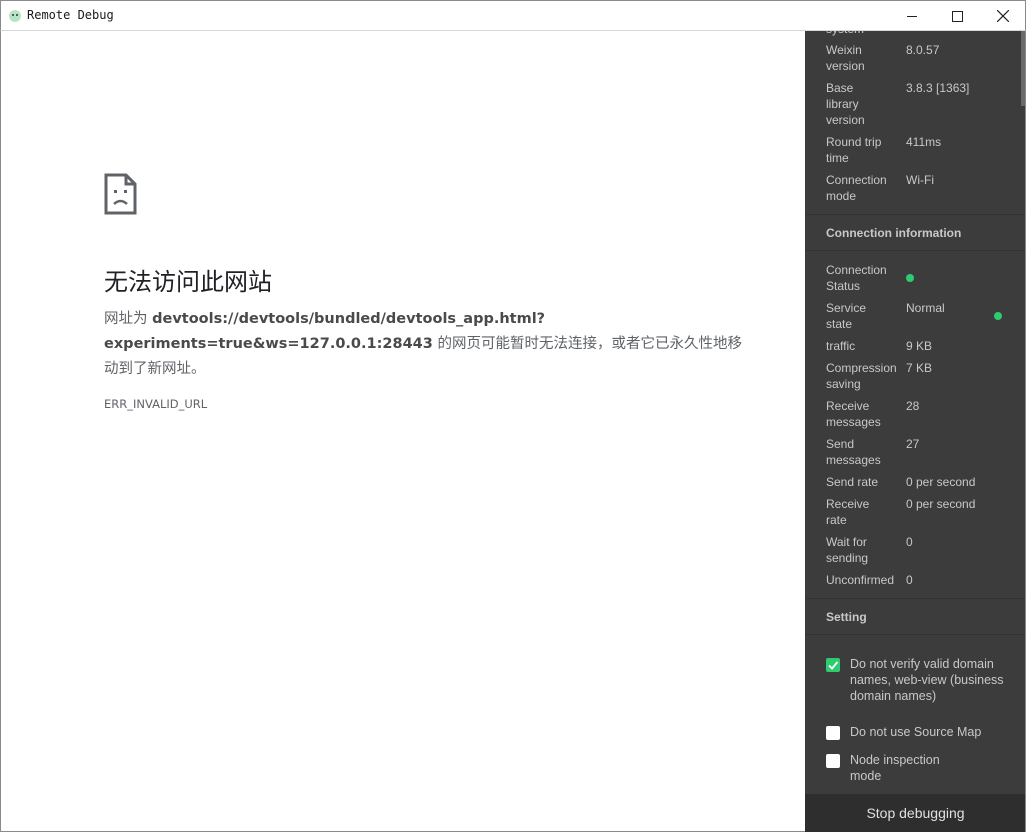  I want to click on info-key: Base library version, so click(845, 104).